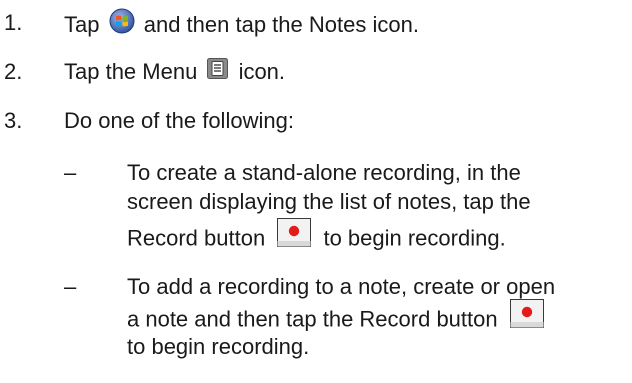  Describe the element at coordinates (338, 318) in the screenshot. I see `bullet-line: a note and then tap the Record button` at that location.